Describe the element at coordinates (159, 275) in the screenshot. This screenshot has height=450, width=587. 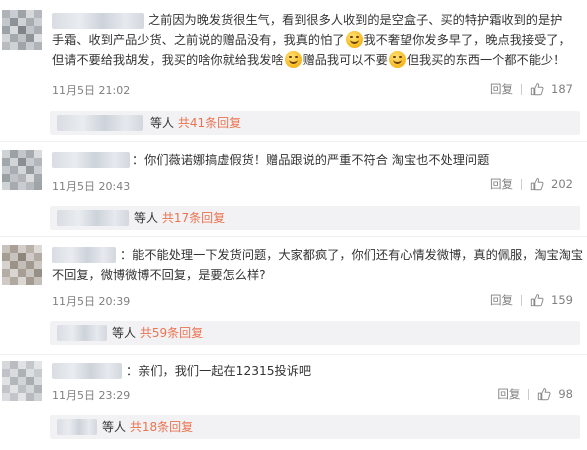
I see `comment-text: 不回复，微博微博不回复，是要怎么样?` at that location.